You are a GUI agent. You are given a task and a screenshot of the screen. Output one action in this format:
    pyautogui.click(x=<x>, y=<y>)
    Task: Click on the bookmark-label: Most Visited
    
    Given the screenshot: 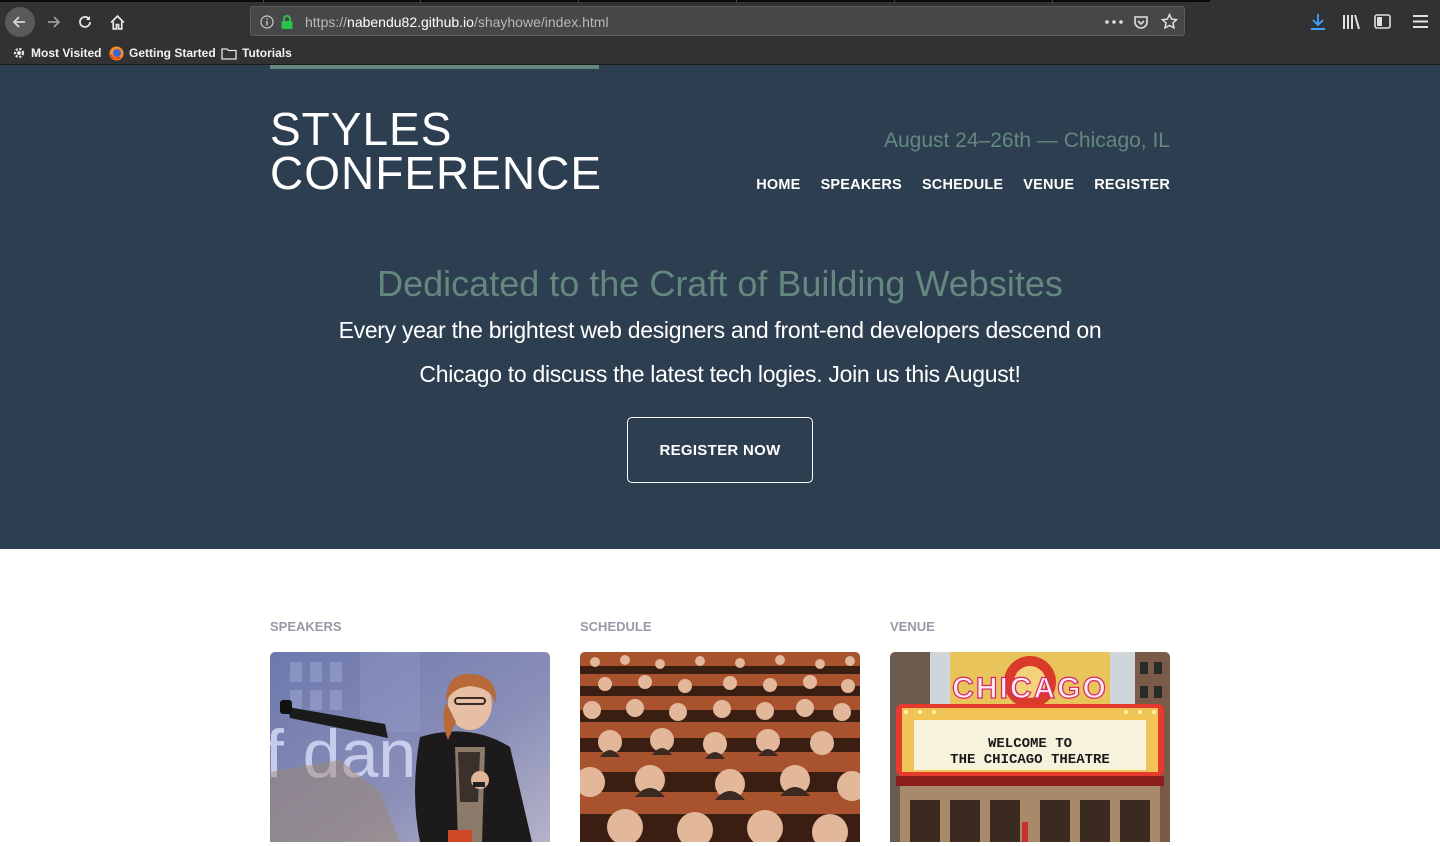 What is the action you would take?
    pyautogui.click(x=66, y=53)
    